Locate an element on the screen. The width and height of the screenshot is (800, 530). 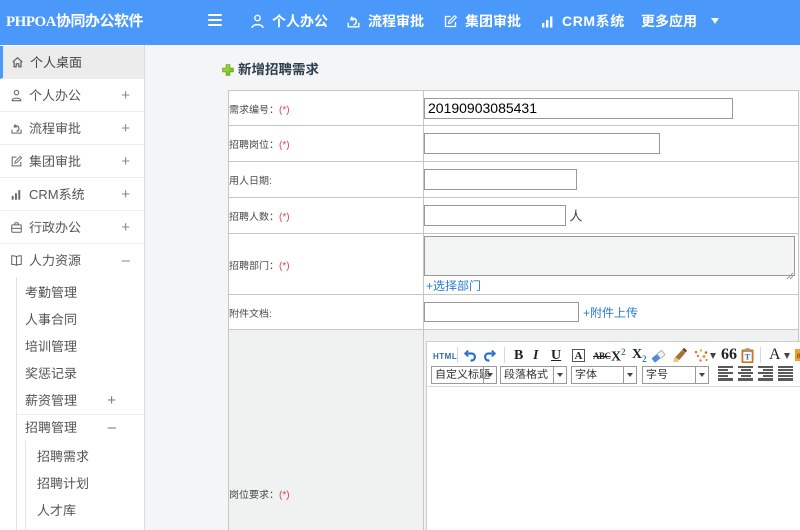
svg-text: T is located at coordinates (748, 357).